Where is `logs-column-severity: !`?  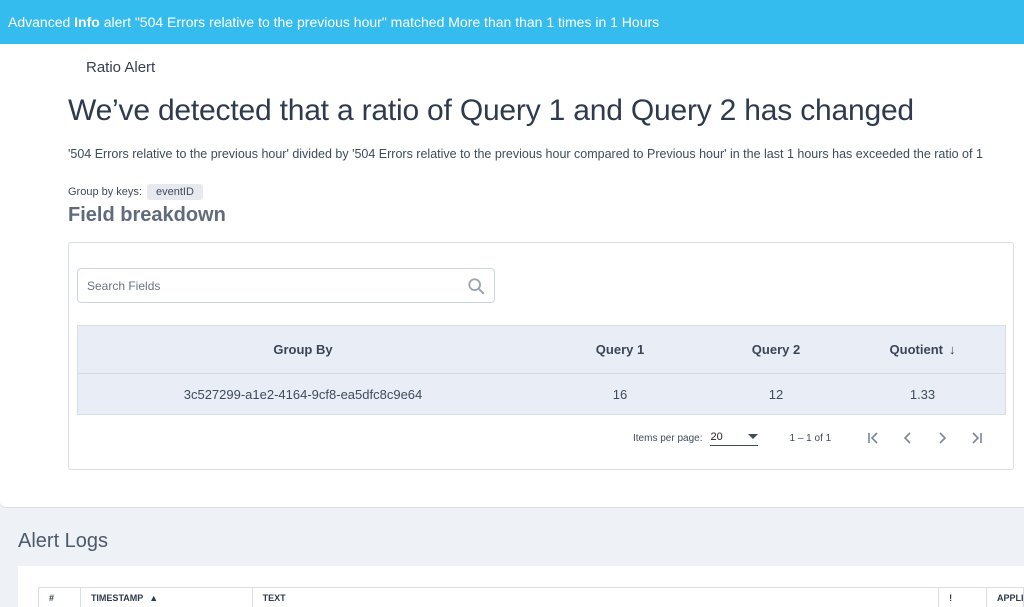 logs-column-severity: ! is located at coordinates (963, 597).